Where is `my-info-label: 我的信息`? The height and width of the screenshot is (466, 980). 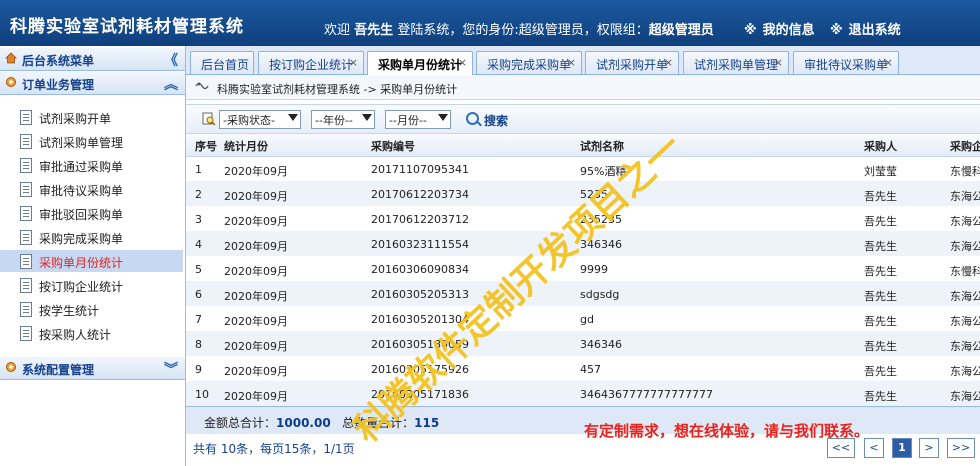 my-info-label: 我的信息 is located at coordinates (788, 30).